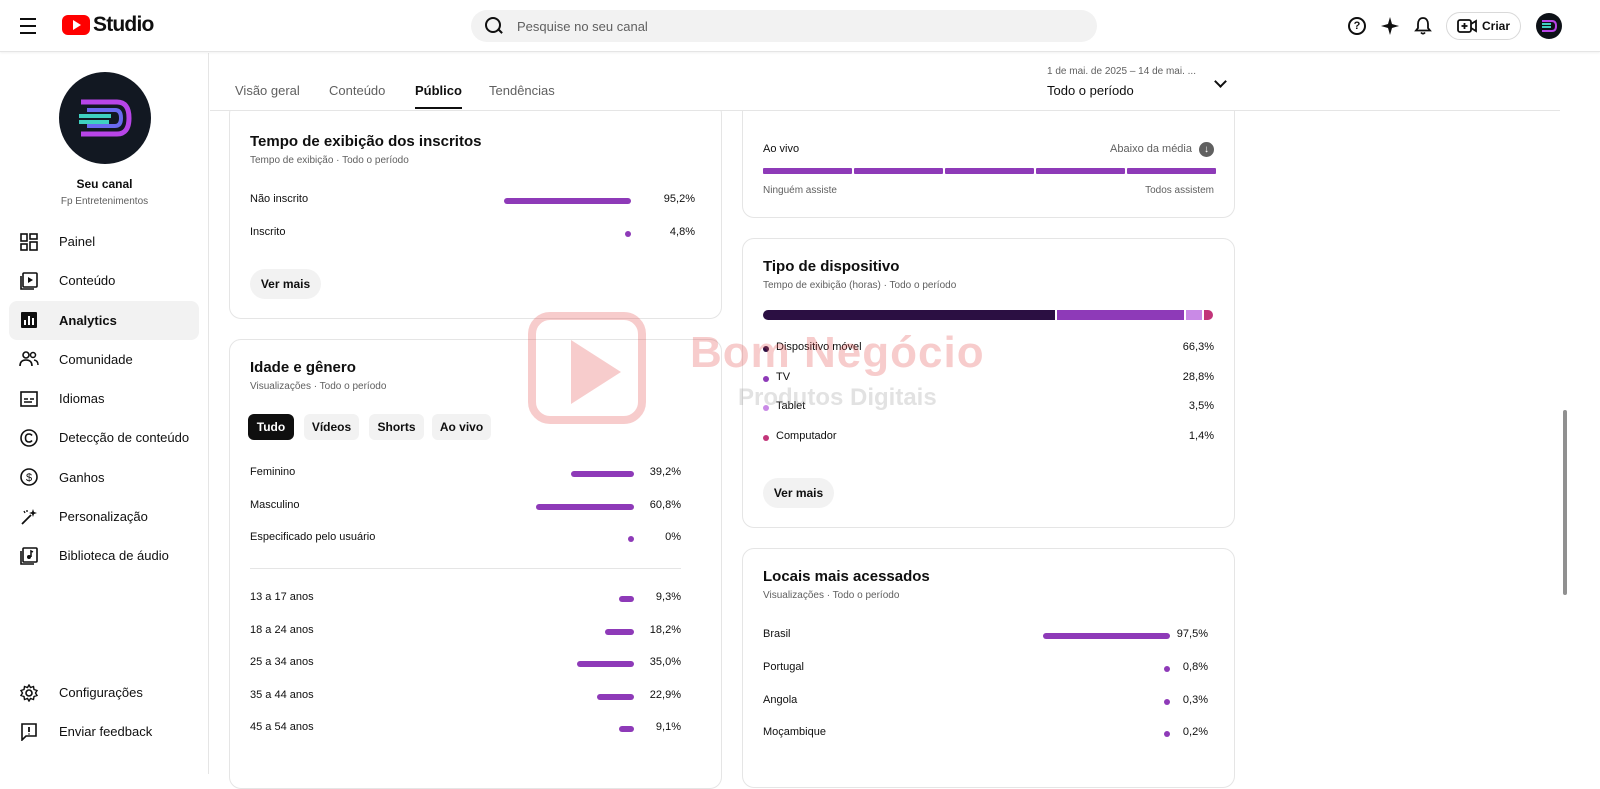 The height and width of the screenshot is (789, 1600). Describe the element at coordinates (522, 90) in the screenshot. I see `tab-tendencias: Tendências` at that location.